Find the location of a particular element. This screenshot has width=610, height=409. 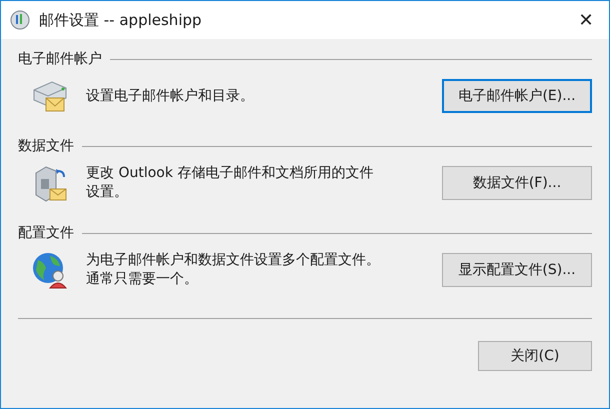

window-title: 邮件设置 -- appleshipp is located at coordinates (120, 20).